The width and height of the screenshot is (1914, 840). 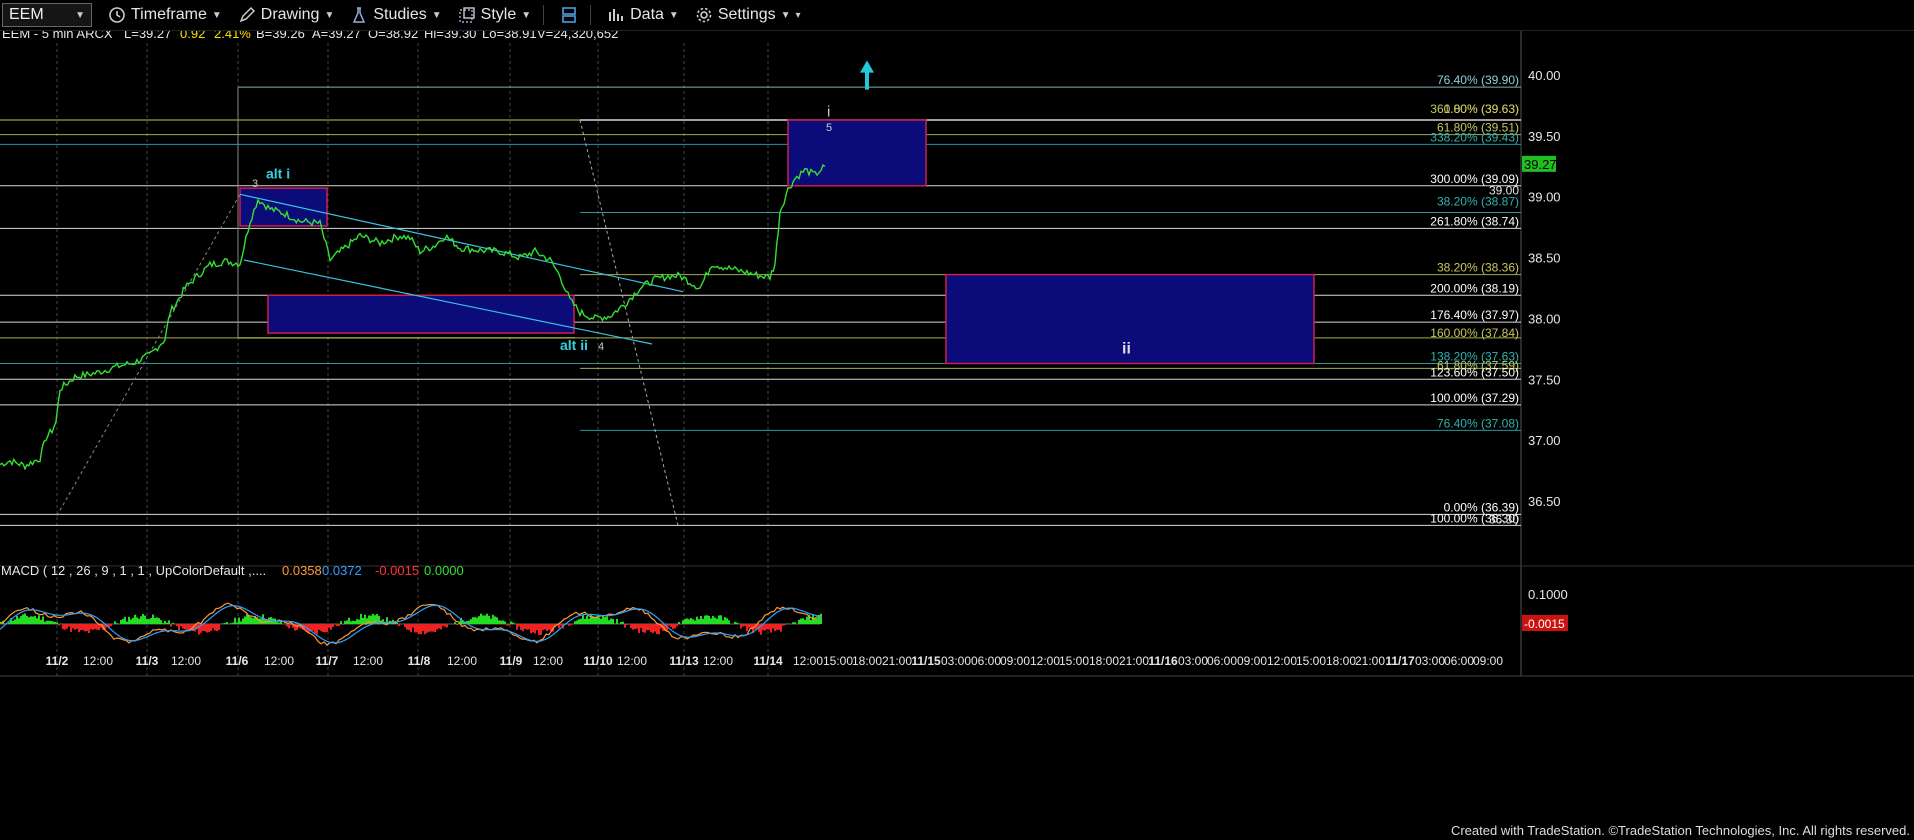 What do you see at coordinates (704, 15) in the screenshot?
I see `gear-icon` at bounding box center [704, 15].